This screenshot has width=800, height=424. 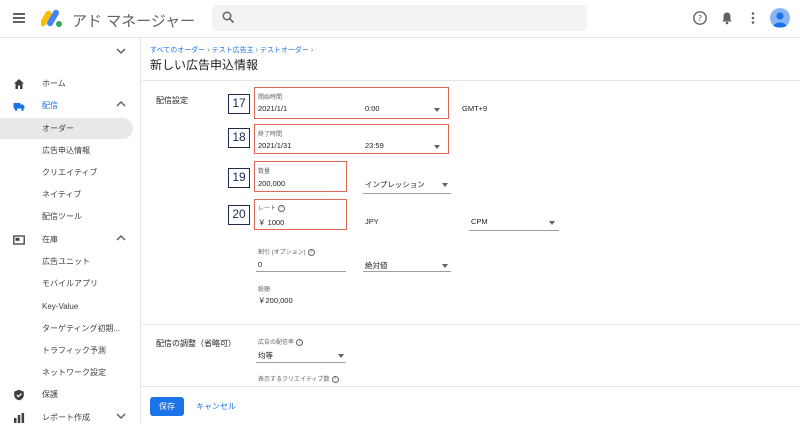 I want to click on sidebar-item-inventory: 在庫, so click(x=66, y=239).